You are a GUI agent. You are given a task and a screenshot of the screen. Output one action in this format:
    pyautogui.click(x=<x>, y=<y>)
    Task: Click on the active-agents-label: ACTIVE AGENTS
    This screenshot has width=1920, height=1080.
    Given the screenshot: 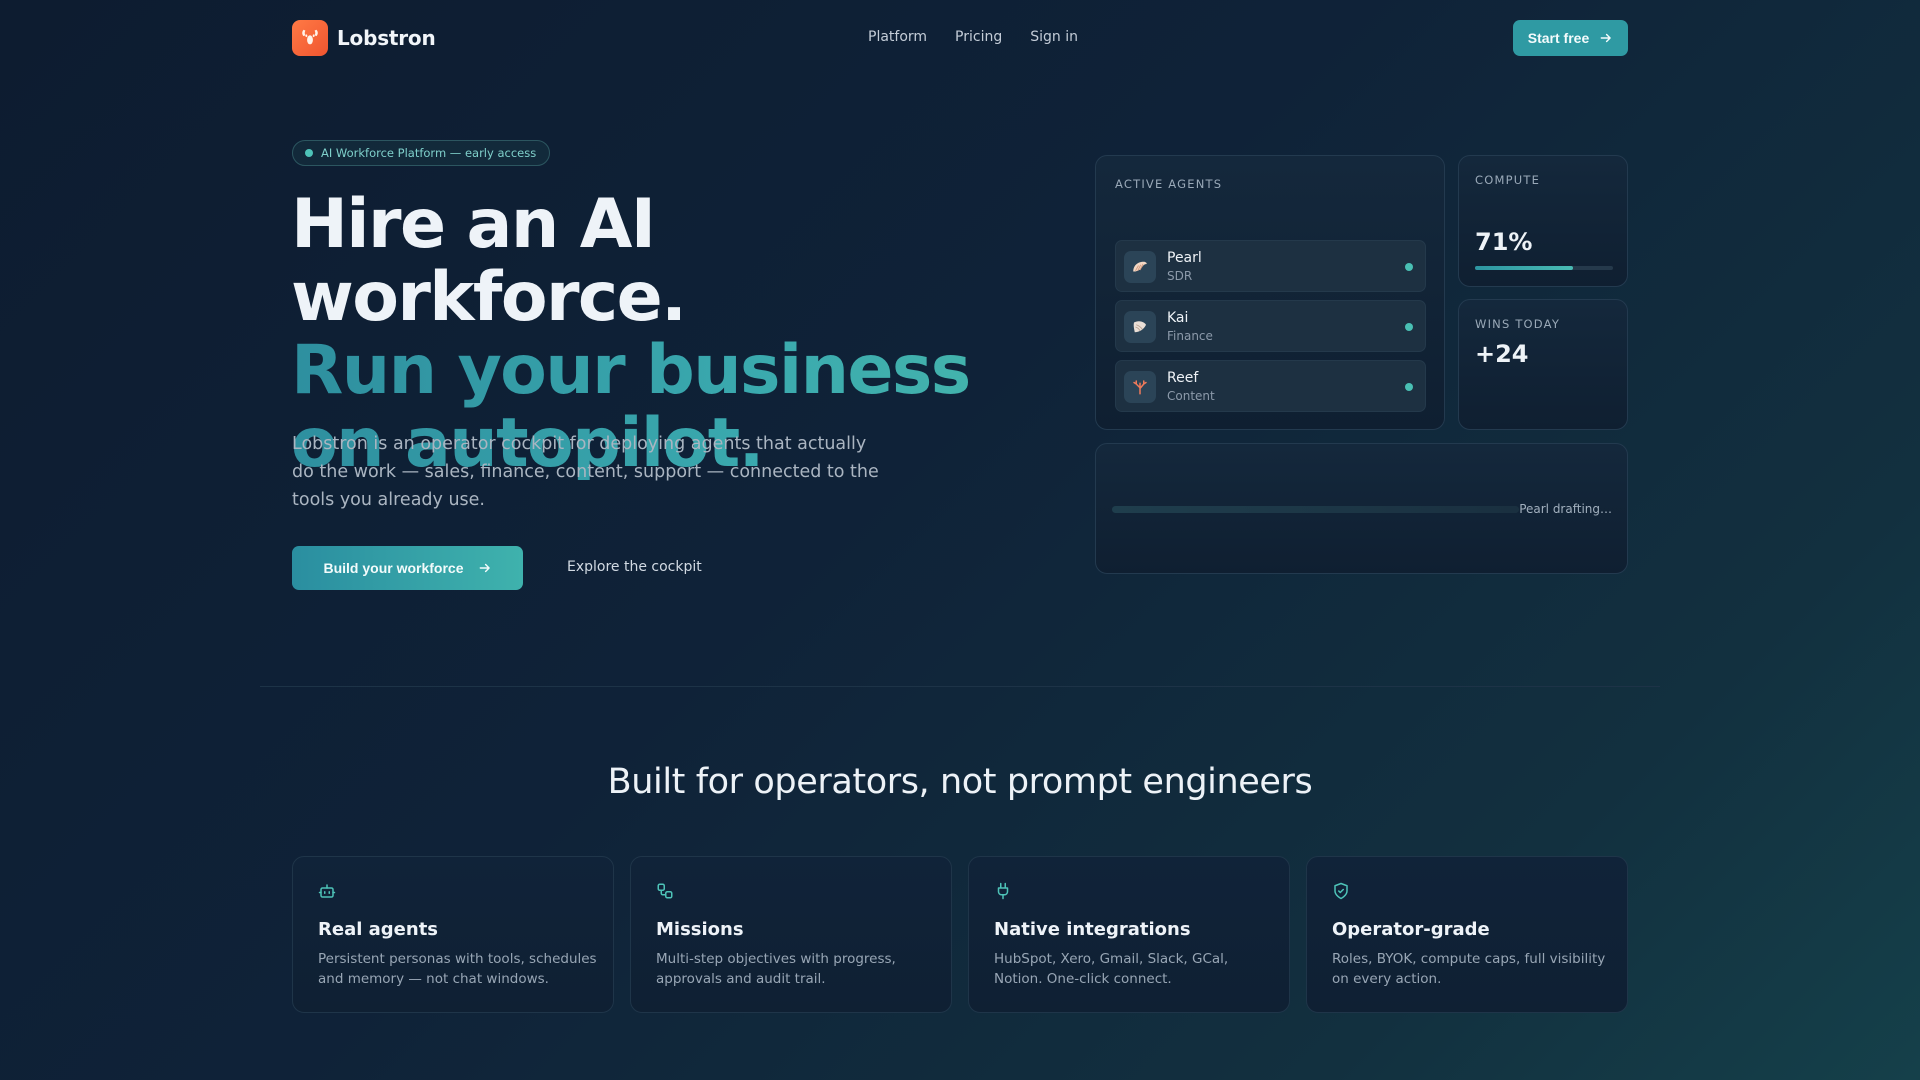 What is the action you would take?
    pyautogui.click(x=1169, y=184)
    